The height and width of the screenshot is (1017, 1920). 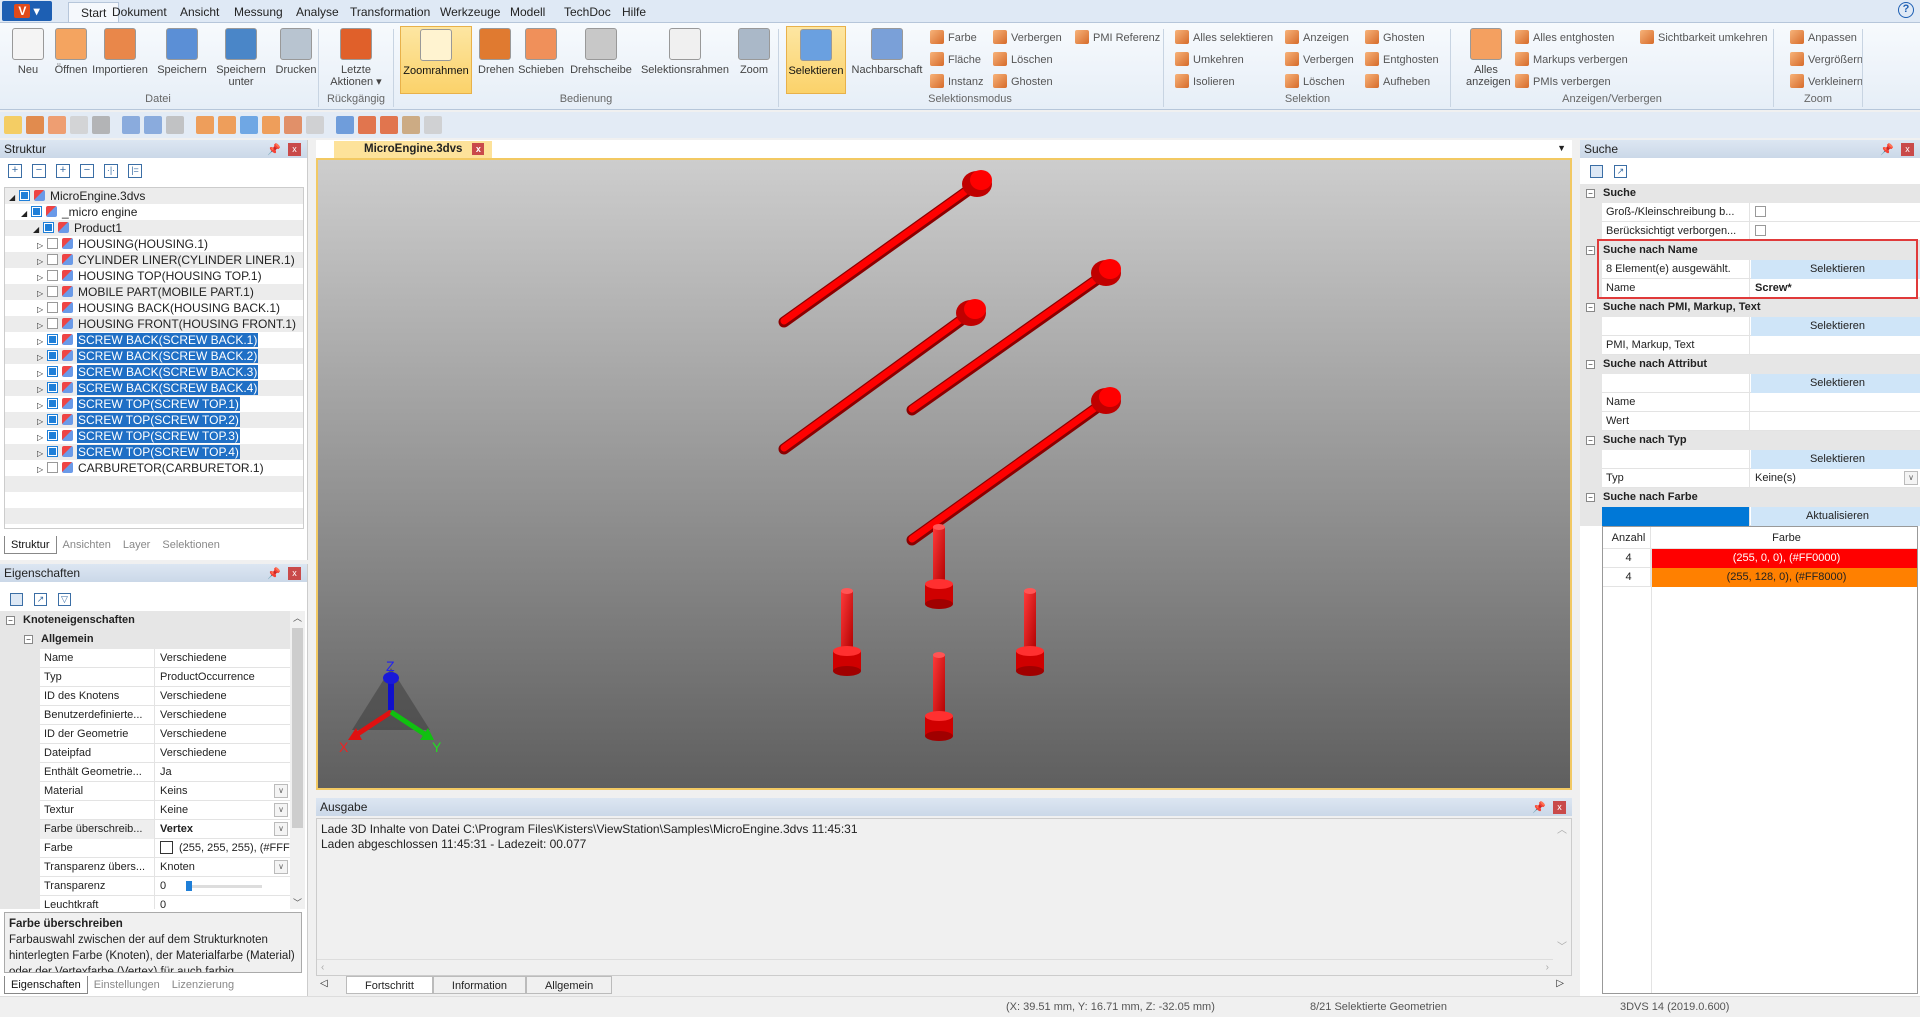 I want to click on tree-node: ▷ SCREW TOP(SCREW TOP.2), so click(x=154, y=420).